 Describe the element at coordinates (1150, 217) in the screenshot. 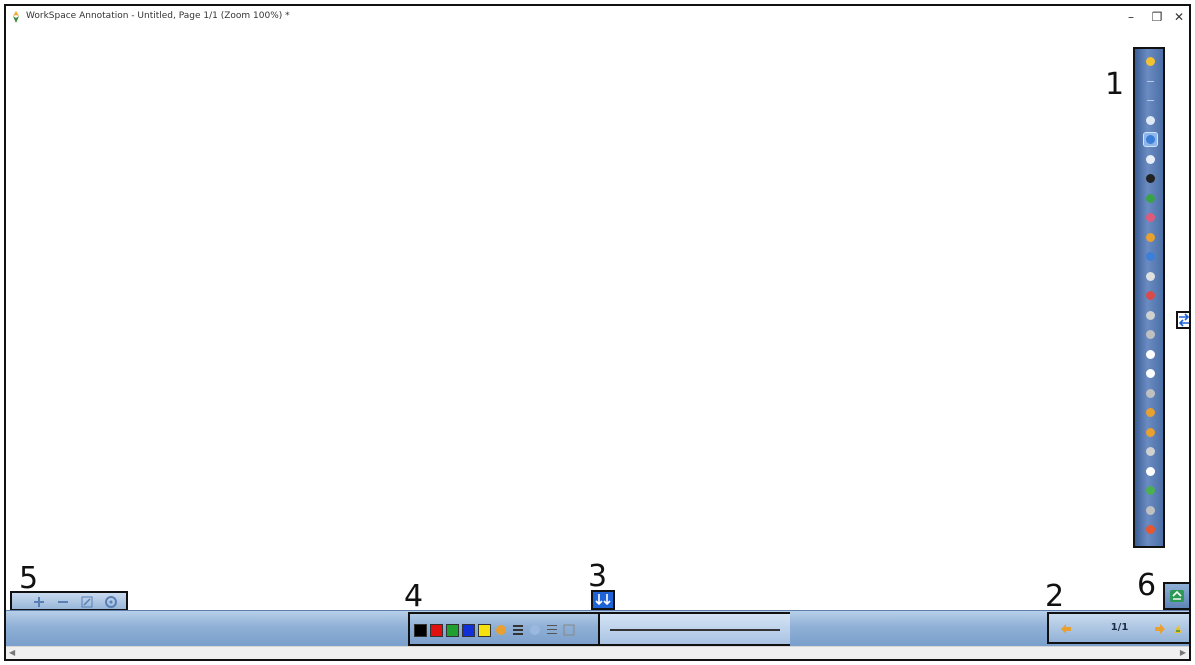

I see `eraser-icon` at that location.